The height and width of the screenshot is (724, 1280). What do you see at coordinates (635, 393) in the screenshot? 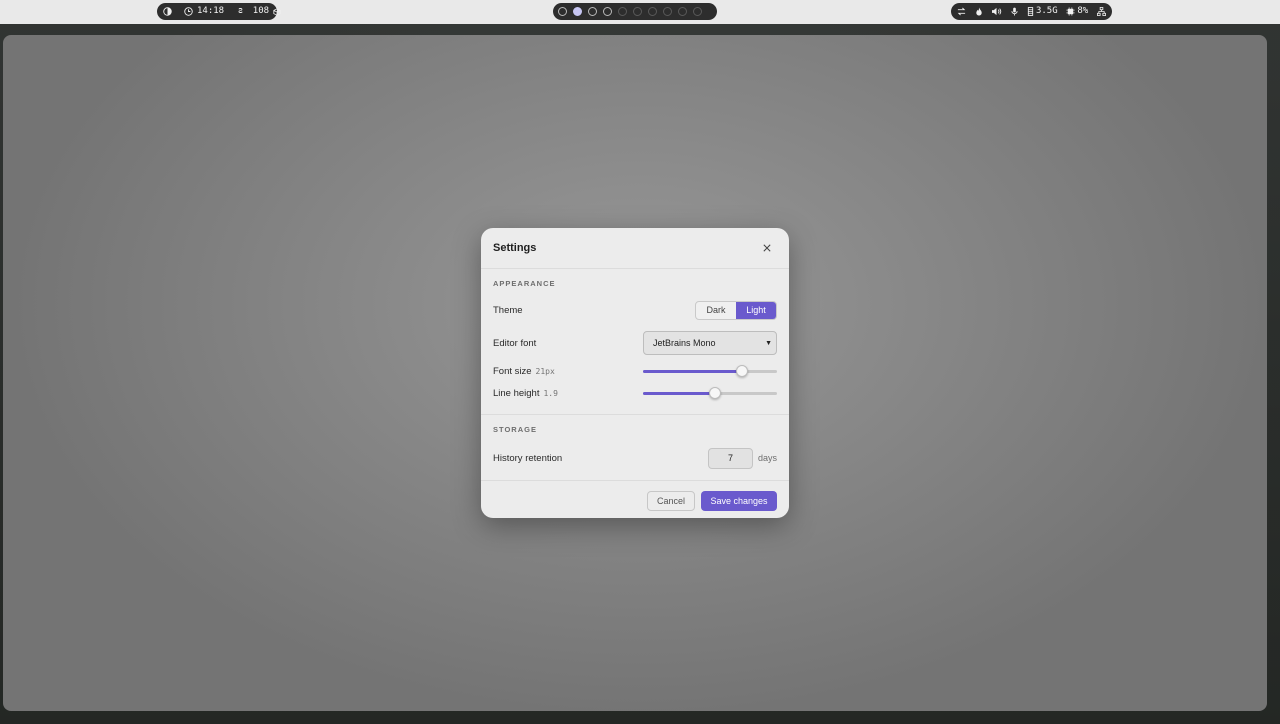
I see `line-height-row: Line height 1.9` at bounding box center [635, 393].